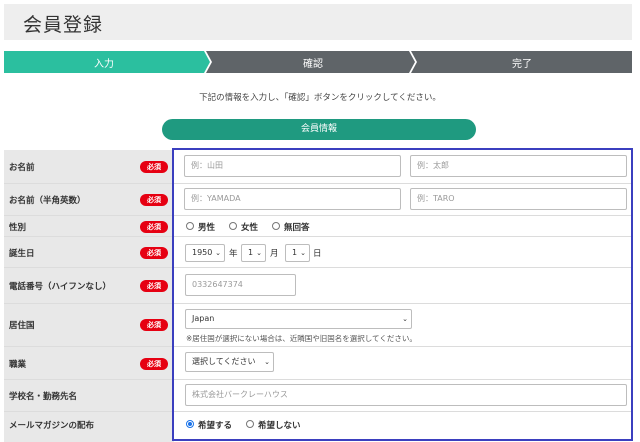 Image resolution: width=640 pixels, height=442 pixels. Describe the element at coordinates (313, 64) in the screenshot. I see `step-confirm-label: 確認` at that location.